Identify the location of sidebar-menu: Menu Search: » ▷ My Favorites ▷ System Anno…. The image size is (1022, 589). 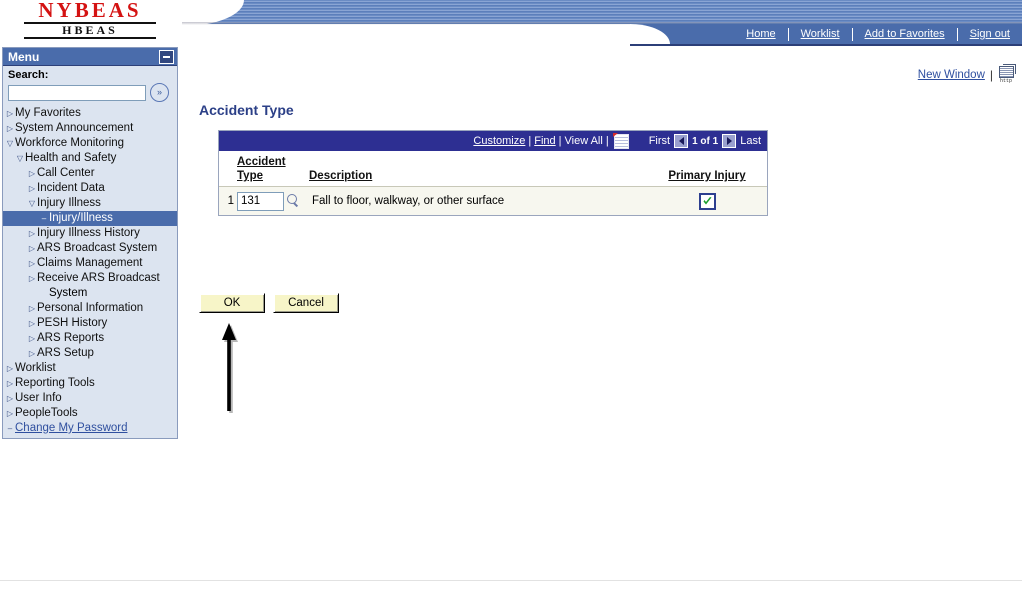
(90, 243).